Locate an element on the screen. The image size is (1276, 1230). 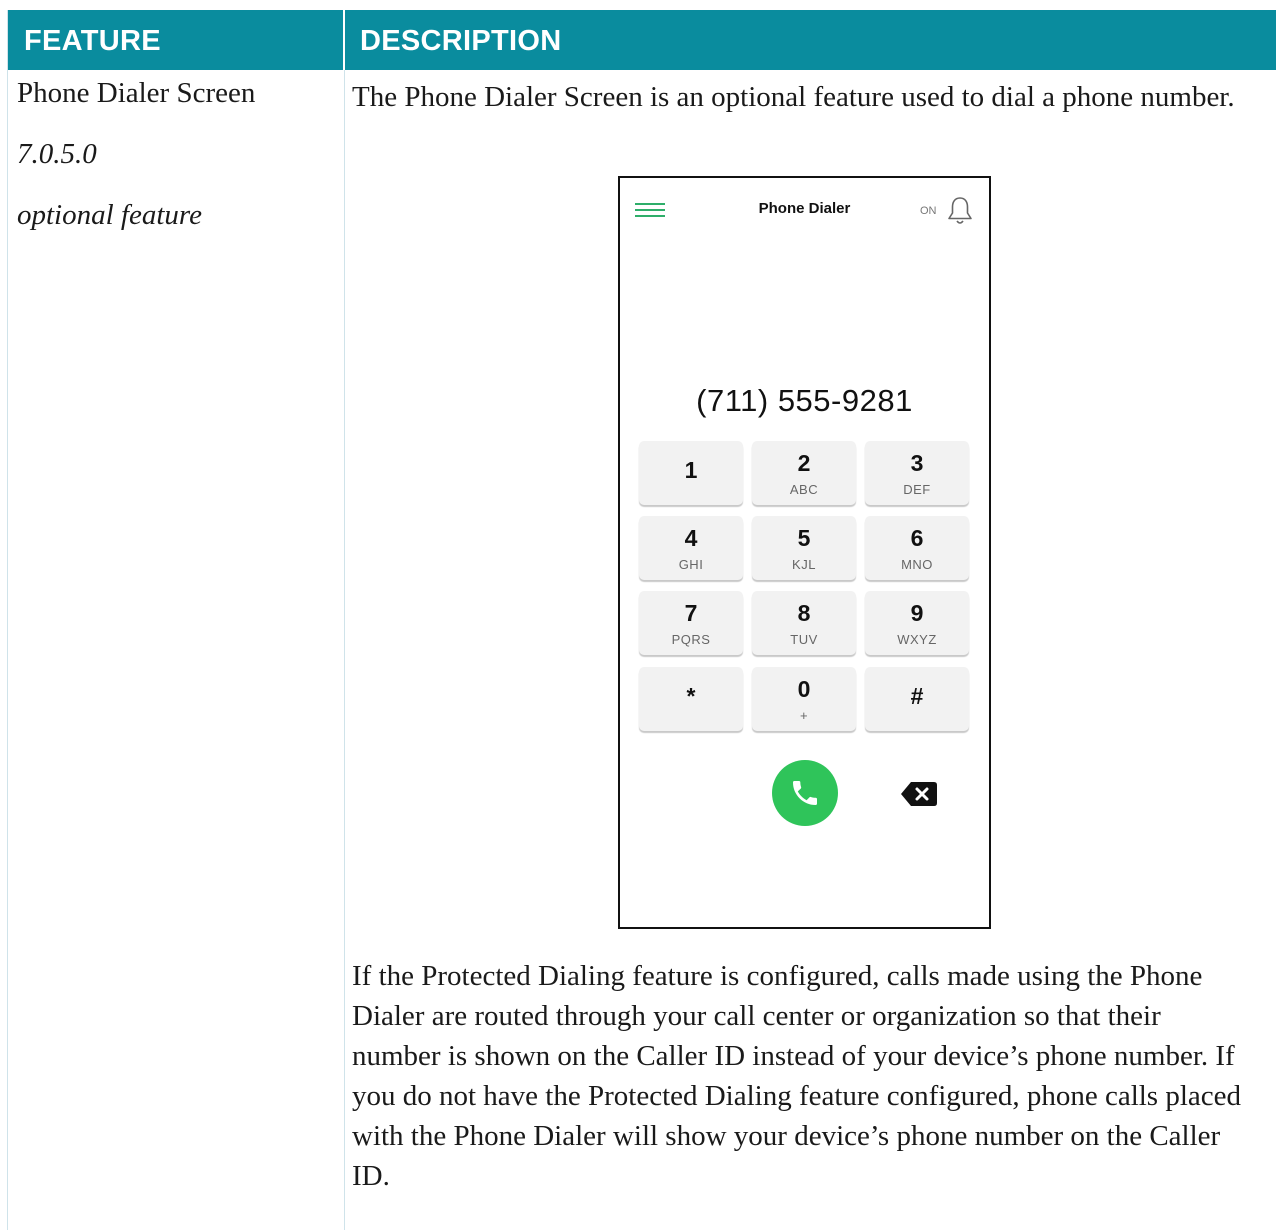
key-digit: 6 is located at coordinates (917, 538).